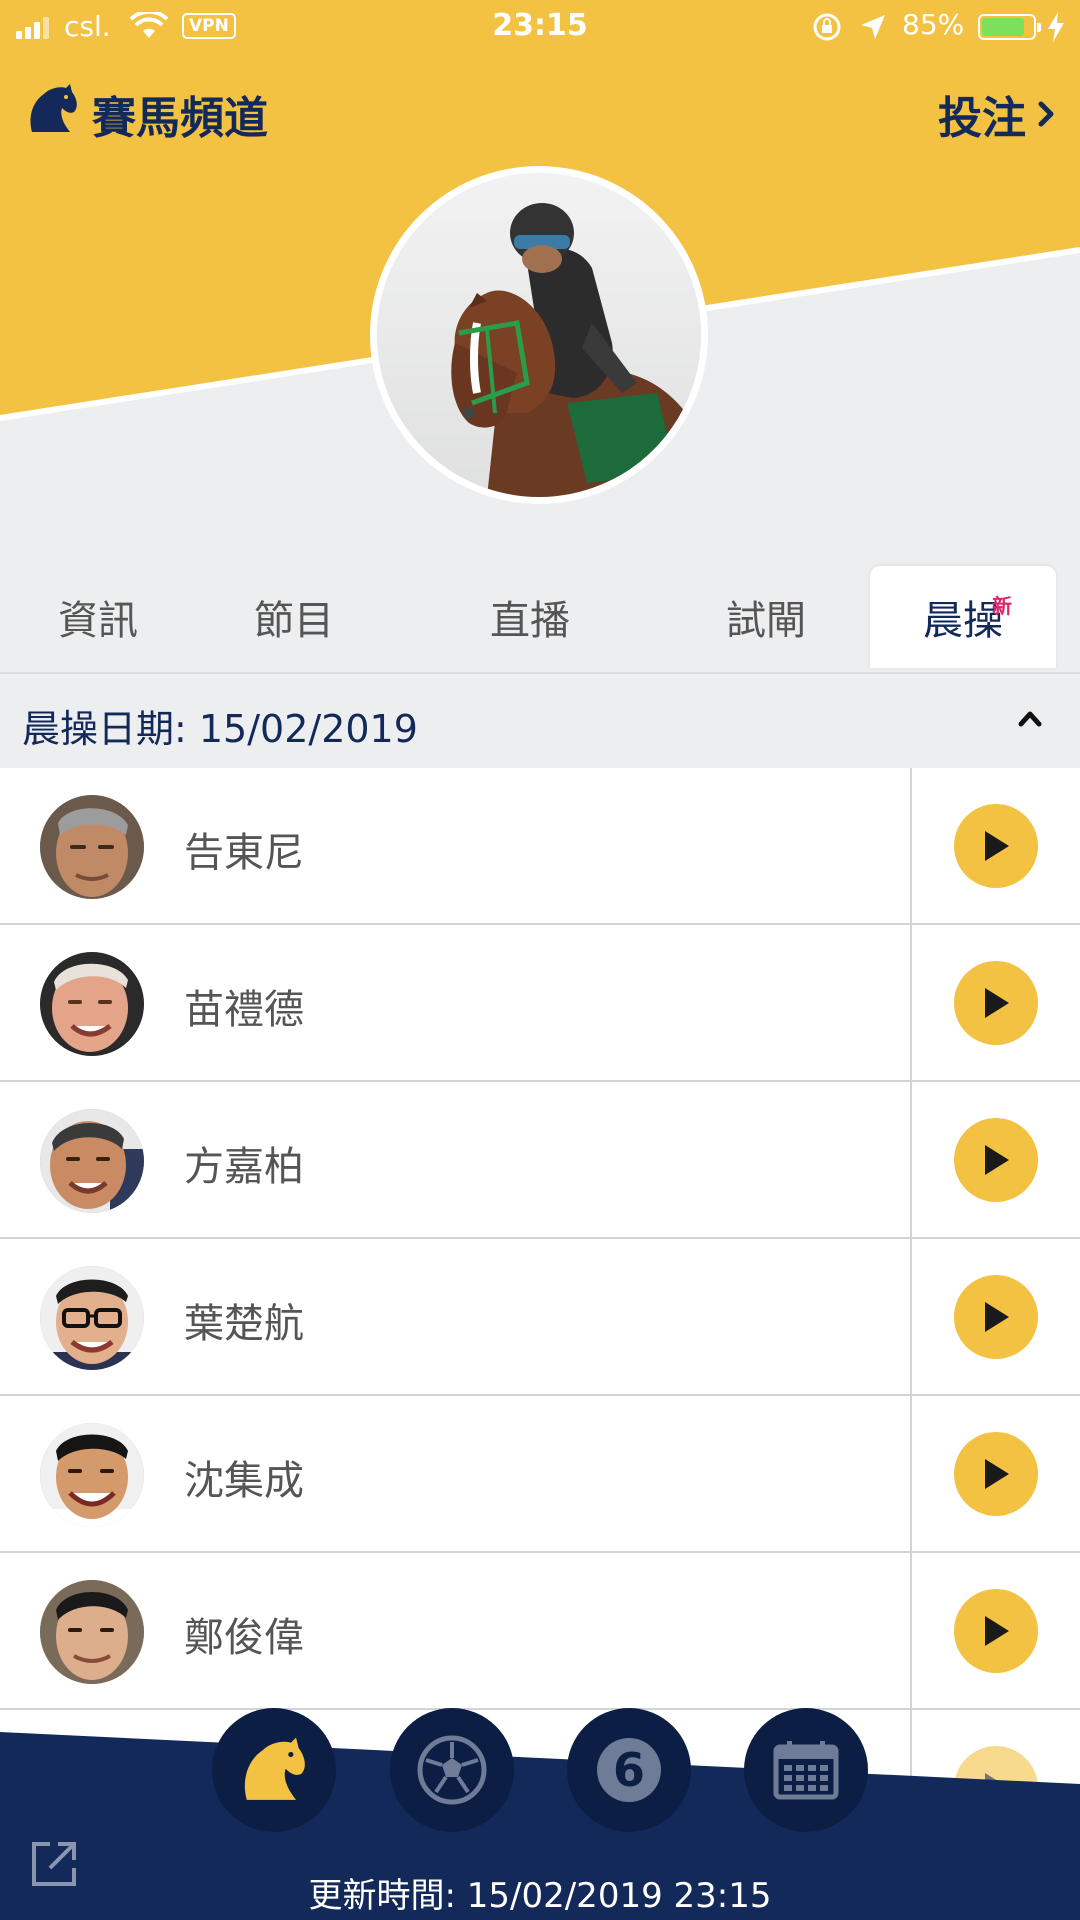  Describe the element at coordinates (963, 621) in the screenshot. I see `tab-label: 晨操` at that location.